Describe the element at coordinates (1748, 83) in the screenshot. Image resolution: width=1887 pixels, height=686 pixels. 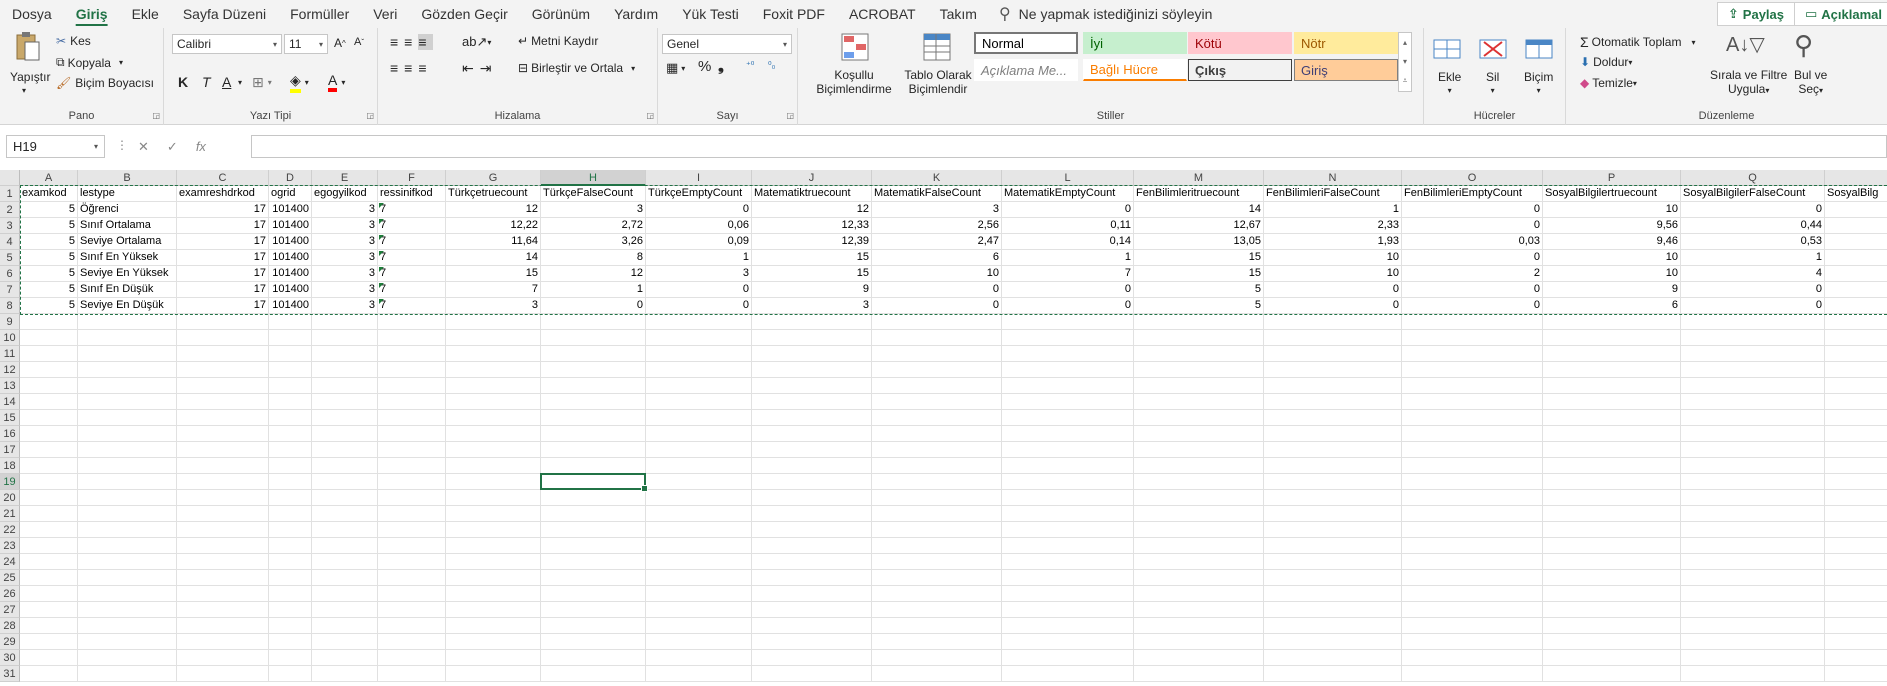
I see `sort-filter-button: Sırala ve Filtre Uygula▾` at that location.